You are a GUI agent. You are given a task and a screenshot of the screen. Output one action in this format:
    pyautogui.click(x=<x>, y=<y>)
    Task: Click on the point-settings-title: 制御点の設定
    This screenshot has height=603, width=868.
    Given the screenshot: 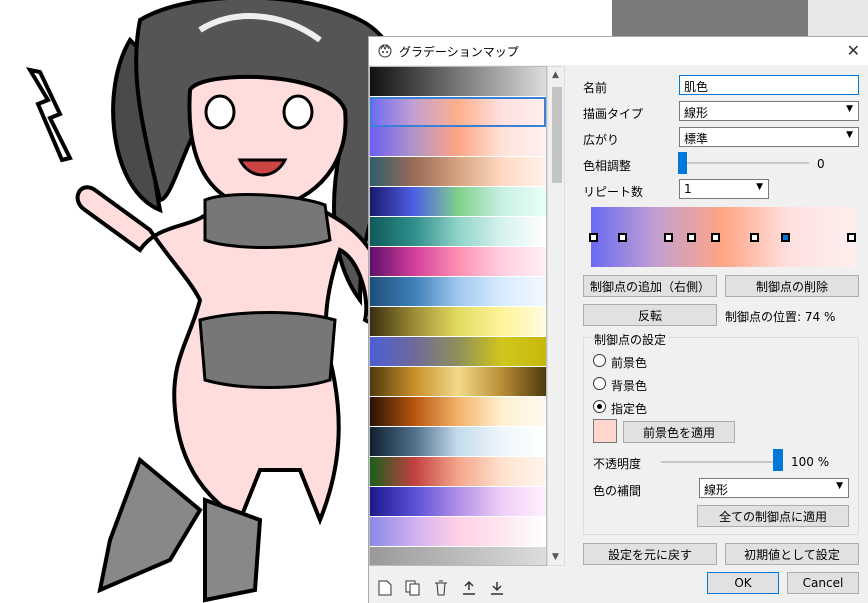 What is the action you would take?
    pyautogui.click(x=630, y=339)
    